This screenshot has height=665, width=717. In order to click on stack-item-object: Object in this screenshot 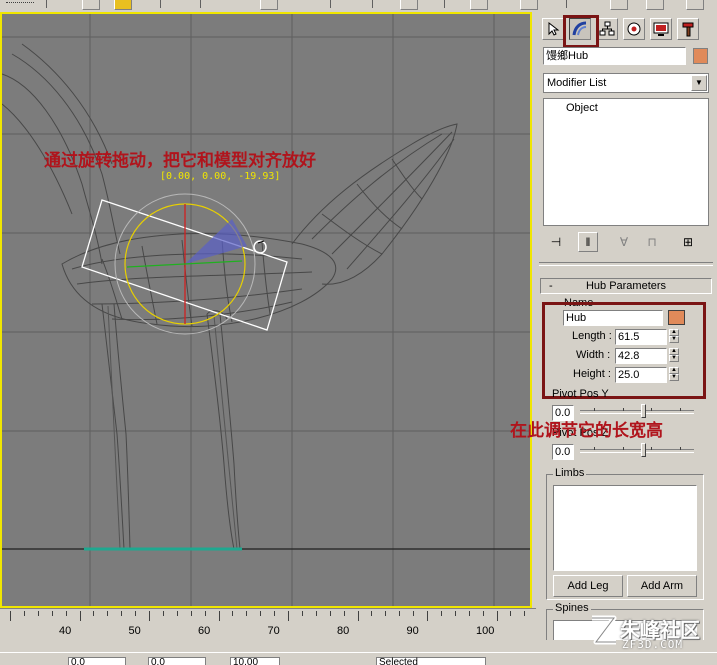, I will do `click(582, 108)`.